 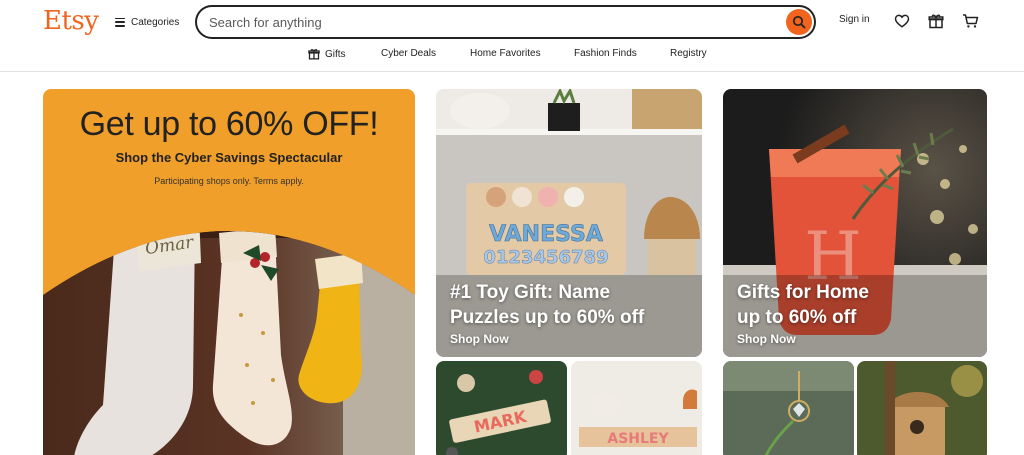 What do you see at coordinates (546, 234) in the screenshot?
I see `puzzle-name: VANESSA` at bounding box center [546, 234].